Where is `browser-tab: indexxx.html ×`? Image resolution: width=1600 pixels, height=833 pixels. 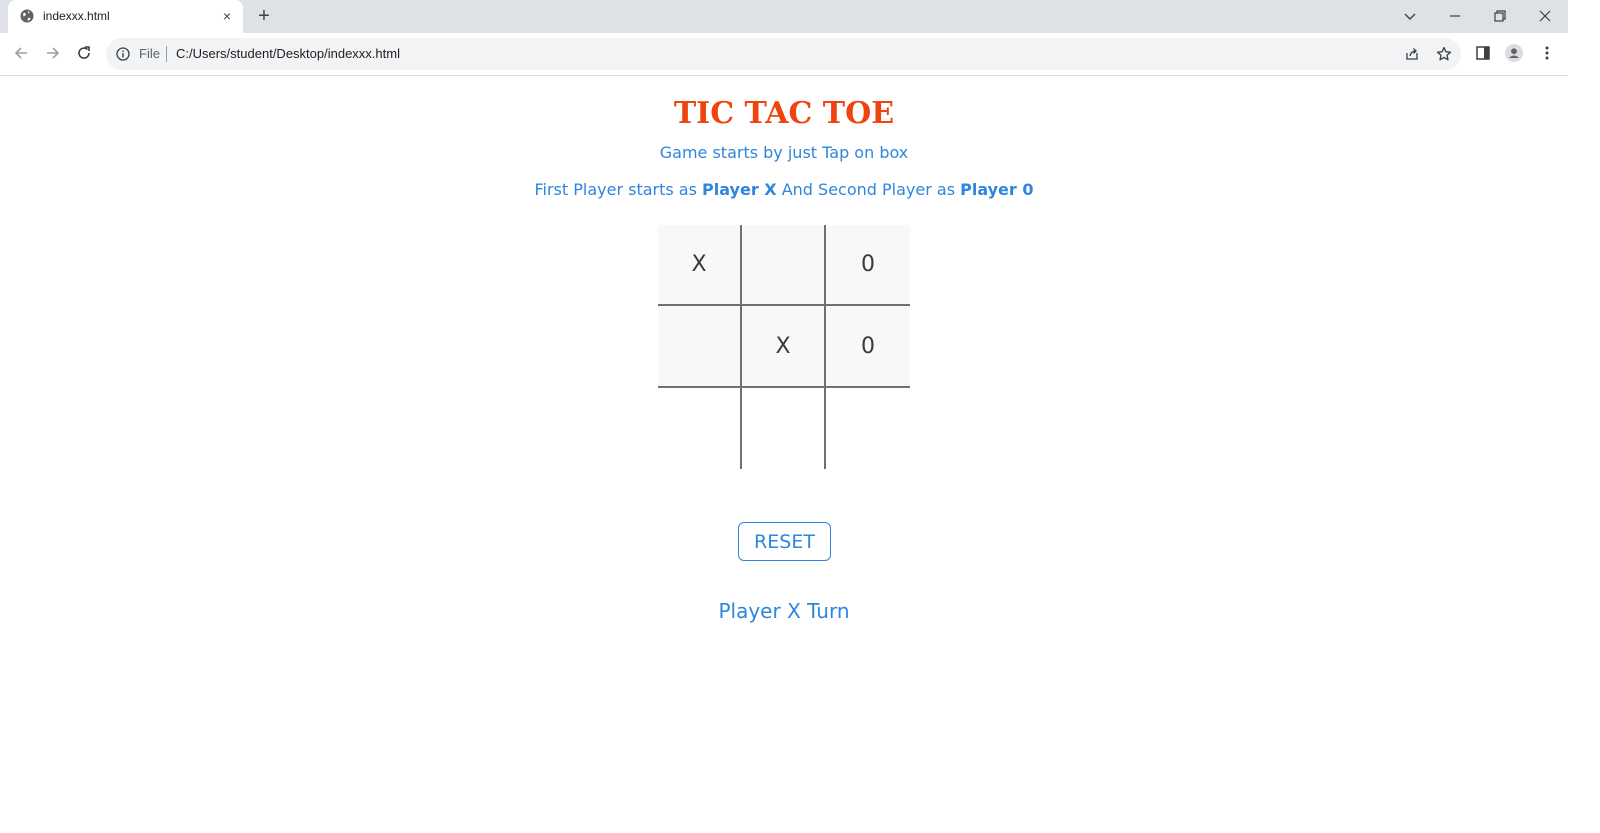 browser-tab: indexxx.html × is located at coordinates (125, 16).